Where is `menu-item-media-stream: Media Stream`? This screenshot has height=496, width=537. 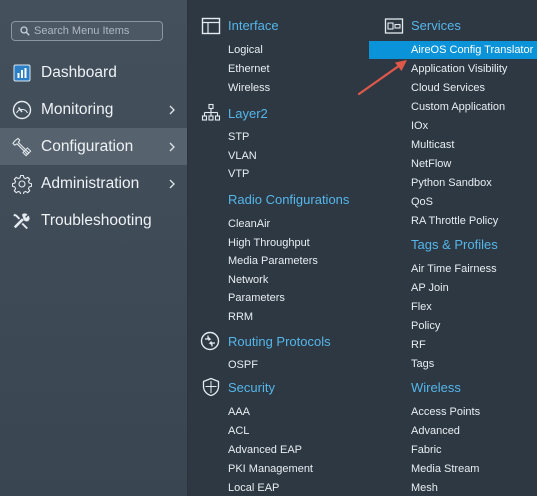 menu-item-media-stream: Media Stream is located at coordinates (445, 469).